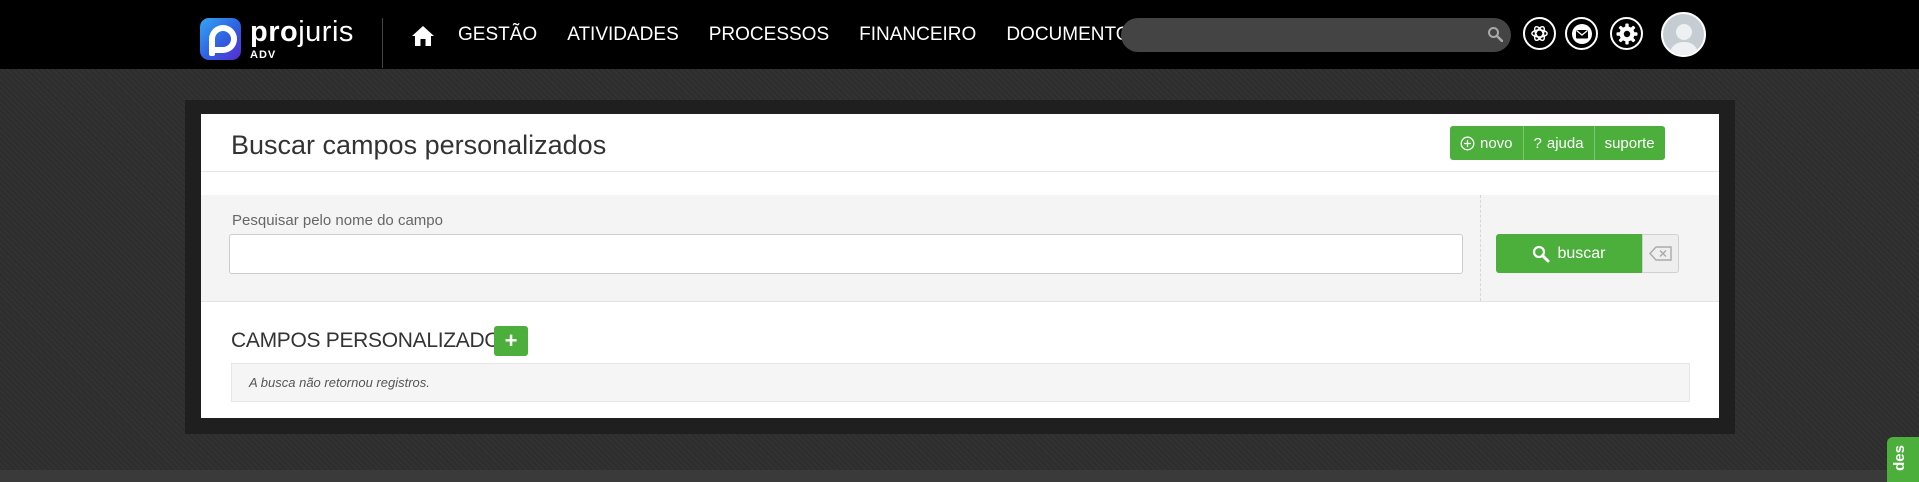  What do you see at coordinates (337, 220) in the screenshot?
I see `filter-label: Pesquisar pelo nome do campo` at bounding box center [337, 220].